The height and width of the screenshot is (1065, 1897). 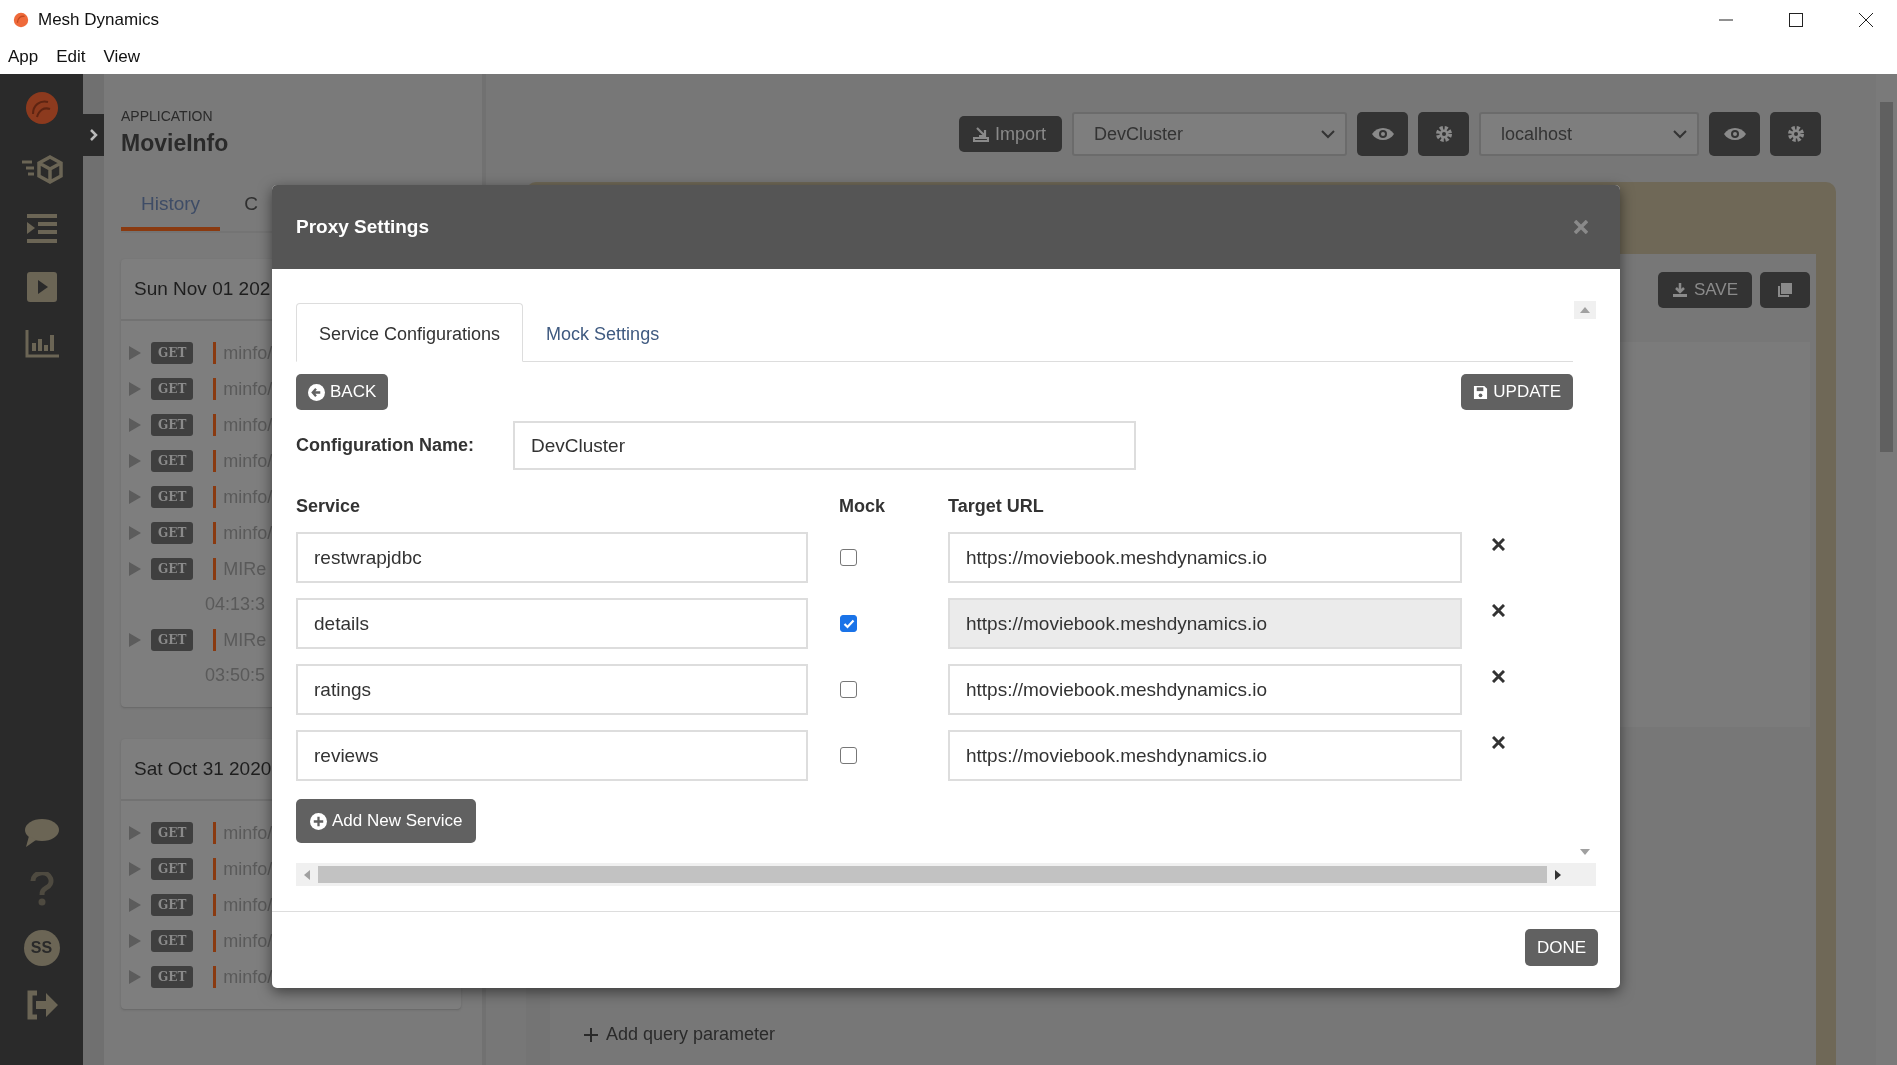 I want to click on close-icon, so click(x=1866, y=20).